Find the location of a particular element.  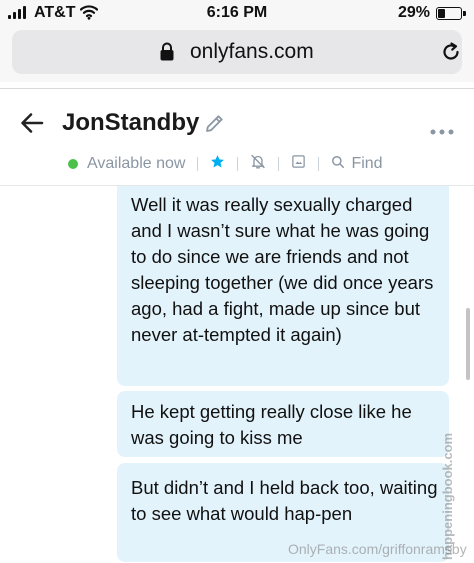

browser-chrome: onlyfans.com is located at coordinates (237, 55).